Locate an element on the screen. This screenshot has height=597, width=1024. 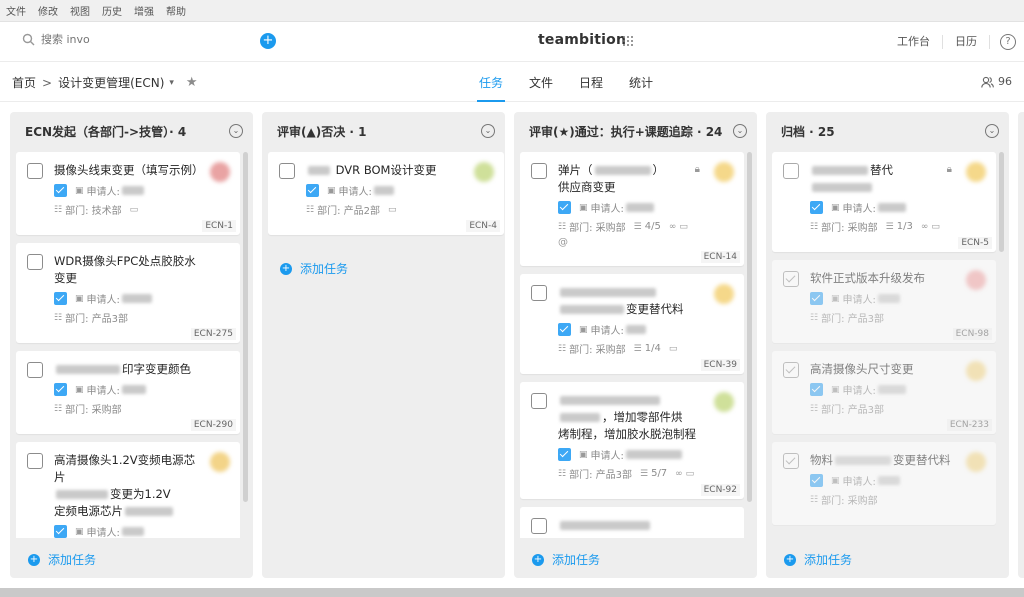
apps-grid-icon is located at coordinates (628, 41).